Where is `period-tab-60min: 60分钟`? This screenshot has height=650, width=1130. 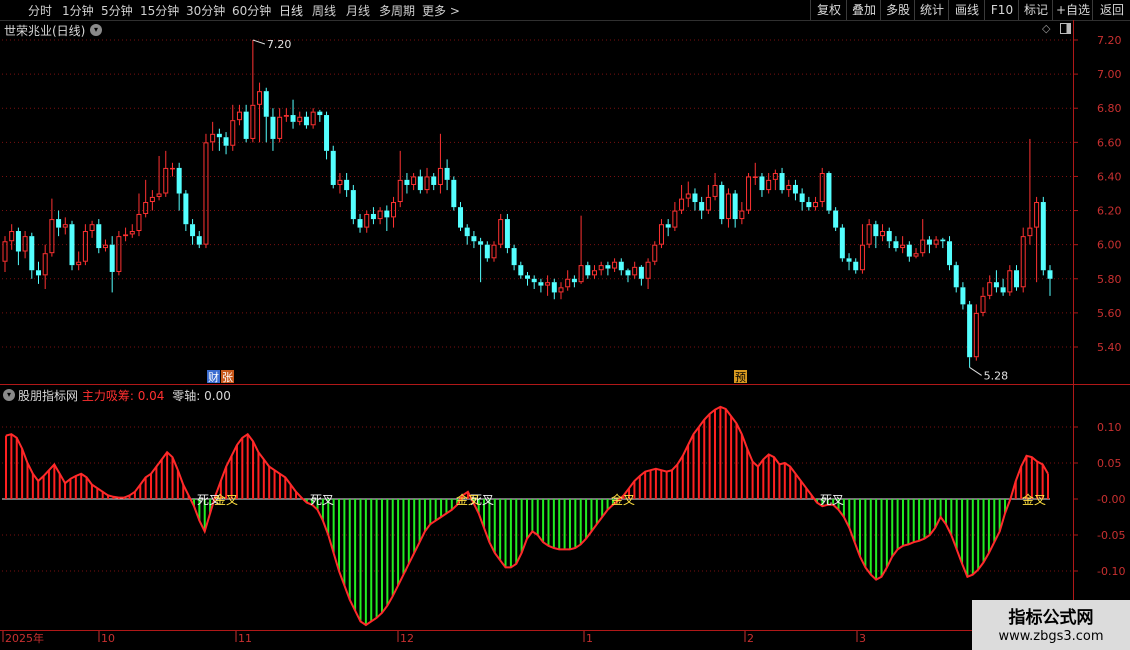
period-tab-60min: 60分钟 is located at coordinates (251, 10).